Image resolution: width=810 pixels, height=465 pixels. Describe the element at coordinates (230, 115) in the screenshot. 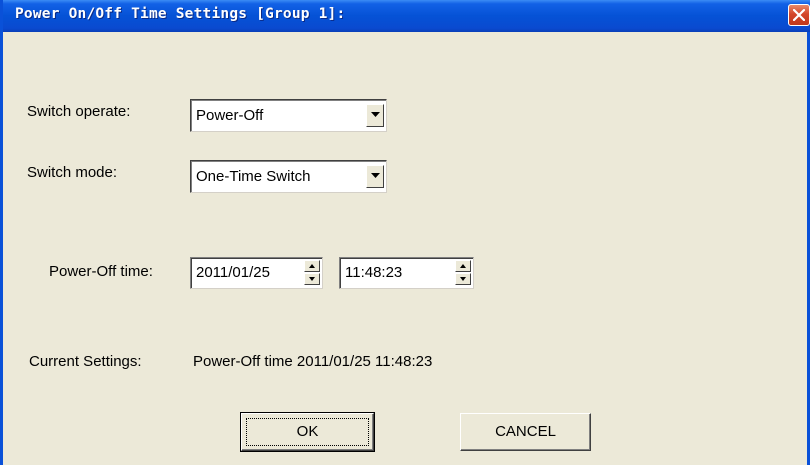

I see `switch-operate-value: Power-Off` at that location.